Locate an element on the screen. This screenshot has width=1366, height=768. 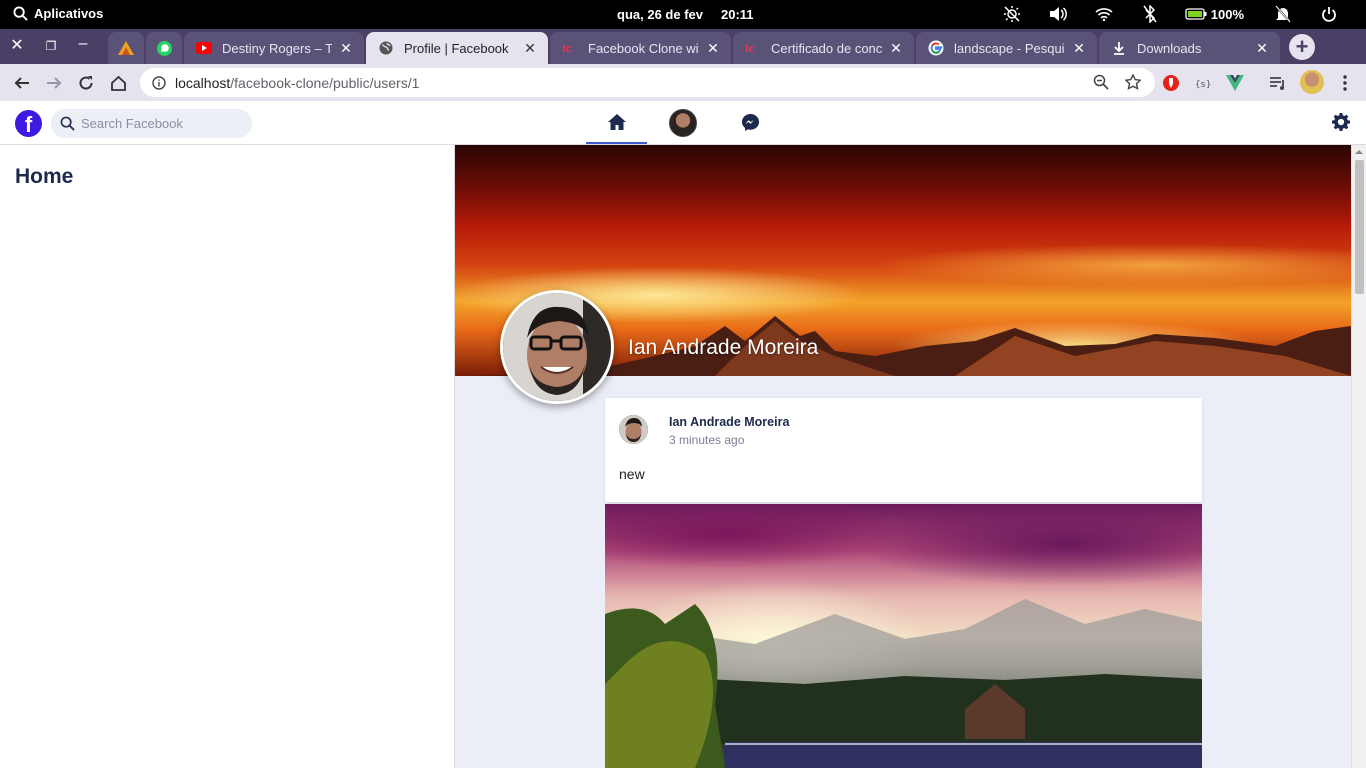
tab-certificado: lc Certificado de conclu ✕ is located at coordinates (823, 48).